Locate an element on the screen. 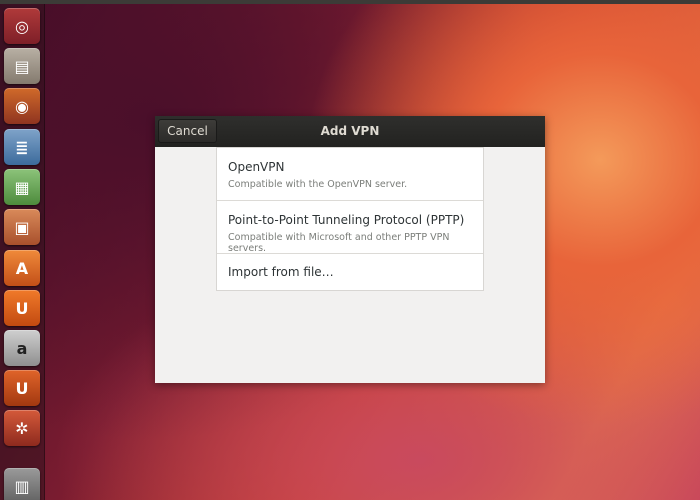 Image resolution: width=700 pixels, height=500 pixels. dialog-title: Add VPN is located at coordinates (350, 131).